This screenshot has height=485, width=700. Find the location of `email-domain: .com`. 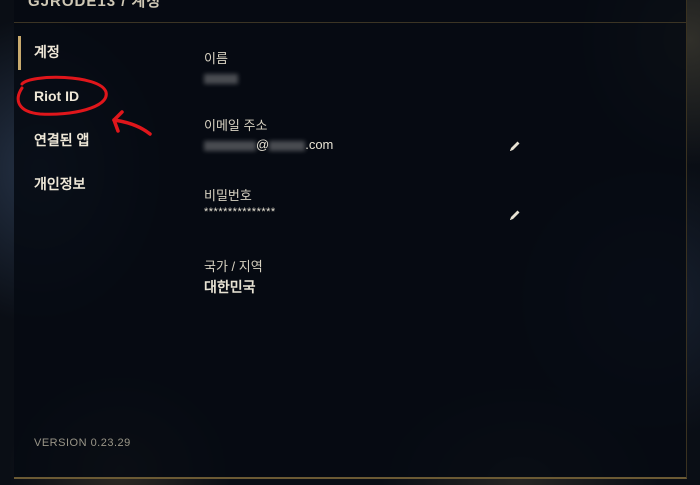

email-domain: .com is located at coordinates (319, 144).